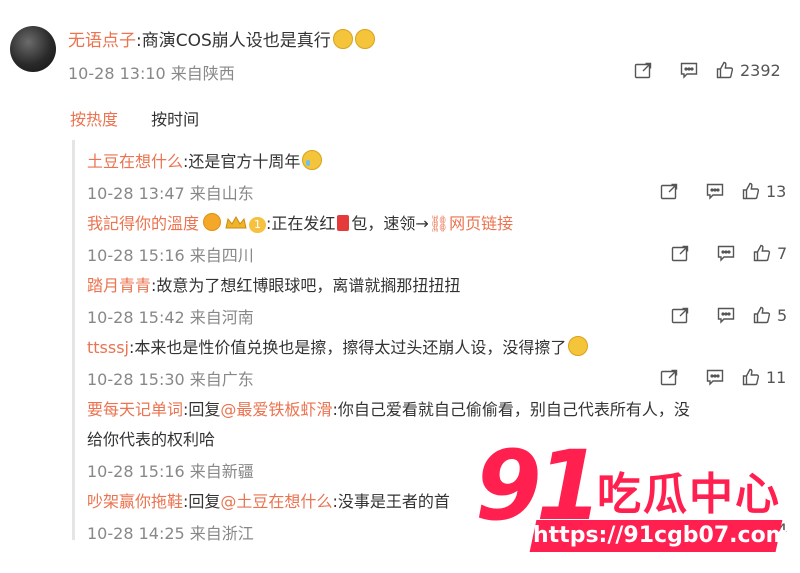  What do you see at coordinates (233, 41) in the screenshot?
I see `comment-text: :商演COS崩人设也是真行` at bounding box center [233, 41].